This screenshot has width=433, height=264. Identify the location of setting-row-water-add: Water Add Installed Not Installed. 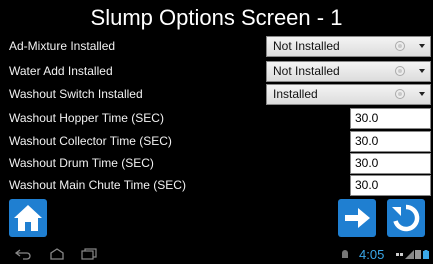
(216, 71).